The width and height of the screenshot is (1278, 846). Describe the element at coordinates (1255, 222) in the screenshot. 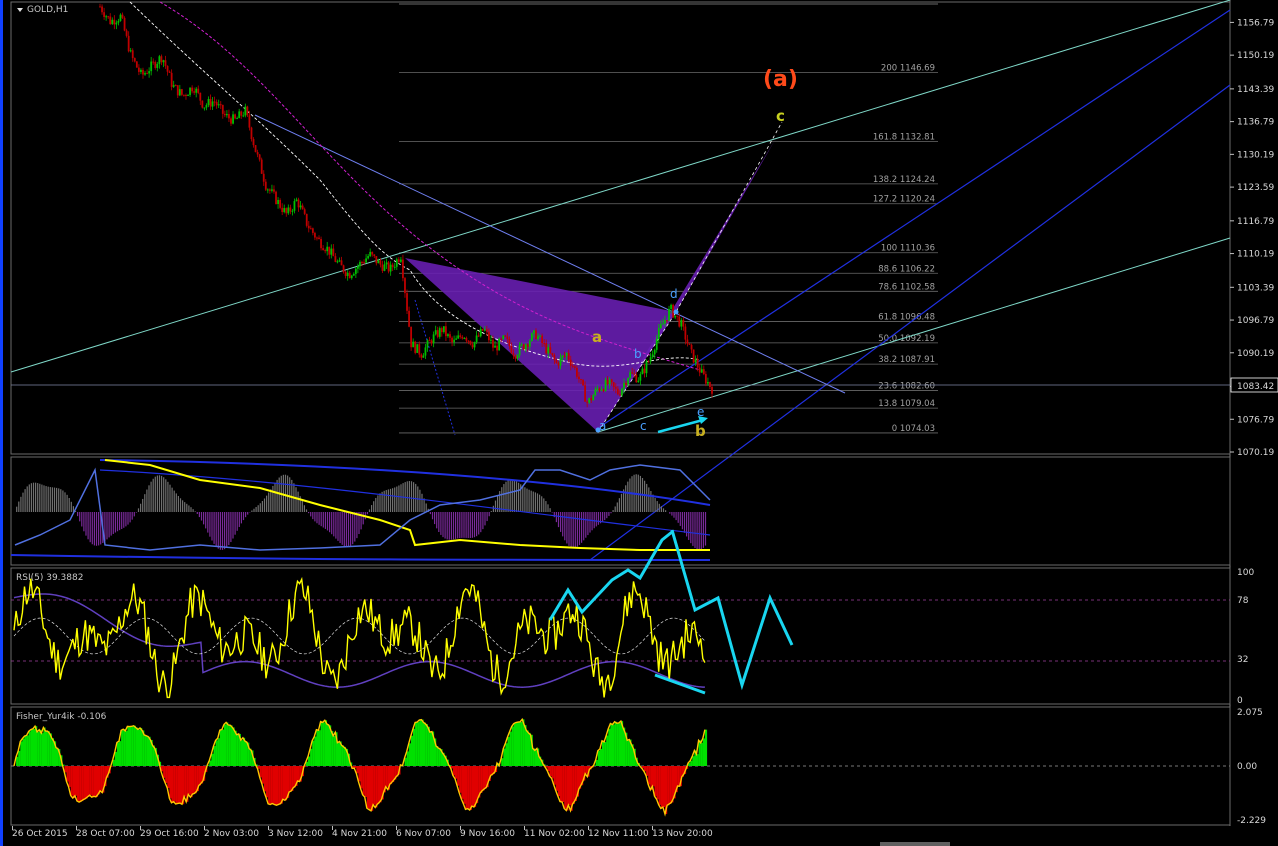

I see `price-tick-label: 1116.79` at that location.